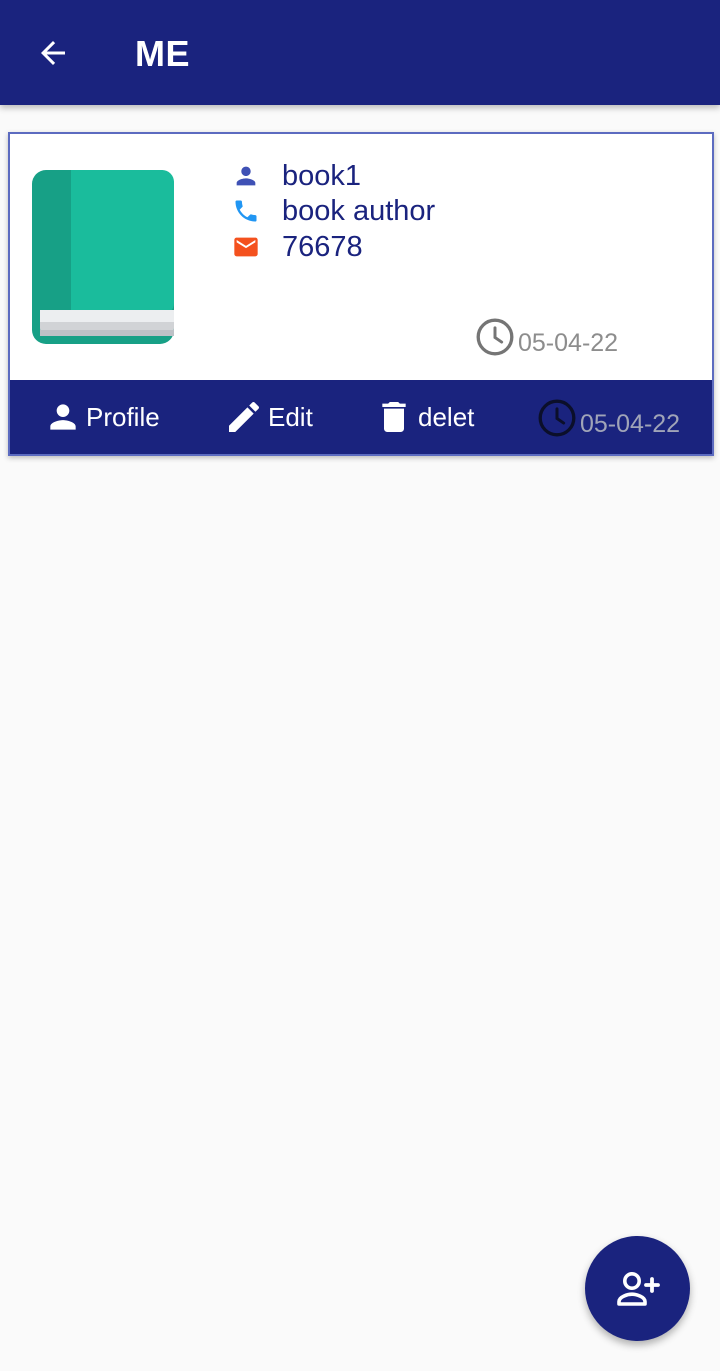 Image resolution: width=720 pixels, height=1371 pixels. I want to click on back-button, so click(53, 53).